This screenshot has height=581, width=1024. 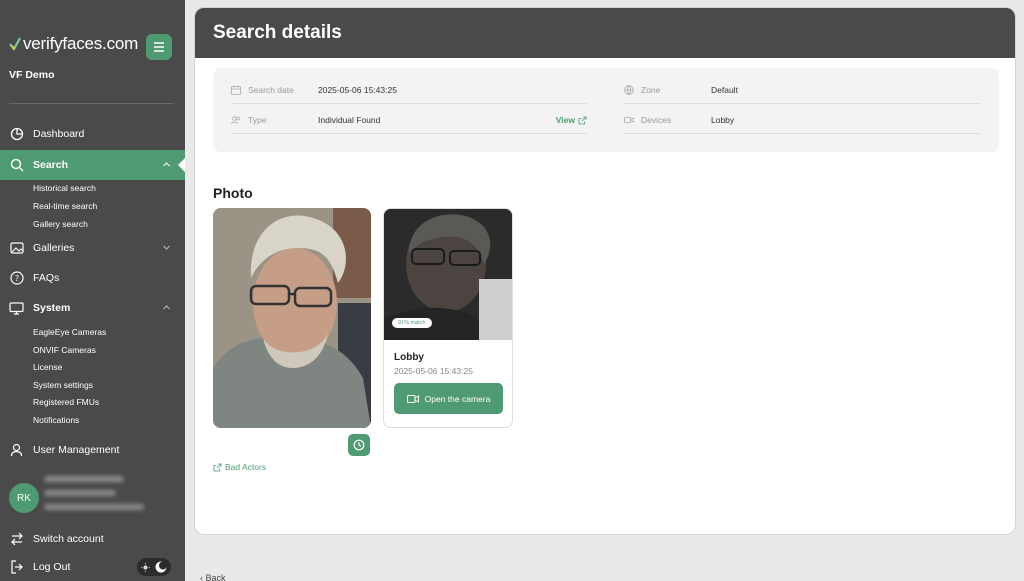 I want to click on field-search-date: Search date 2025-05-06 15:43:25, so click(x=409, y=90).